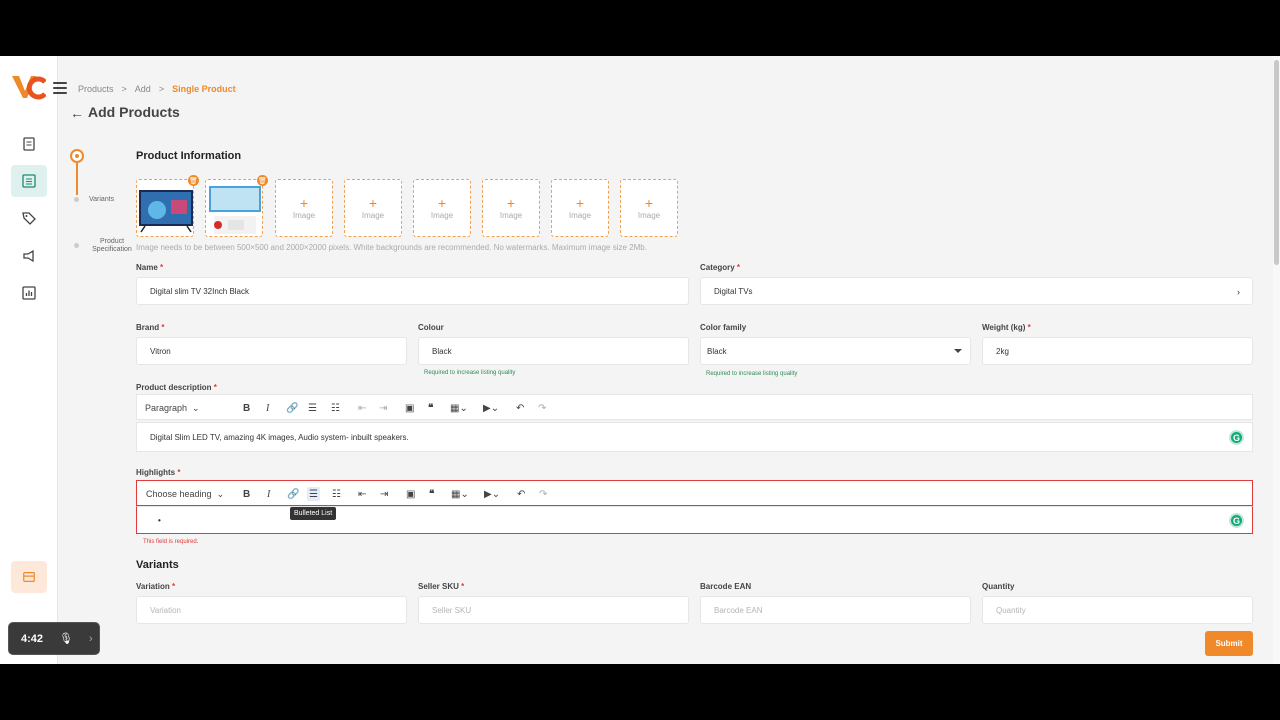 This screenshot has height=720, width=1280. Describe the element at coordinates (470, 373) in the screenshot. I see `colour-help-text: Required to increase listing quality` at that location.